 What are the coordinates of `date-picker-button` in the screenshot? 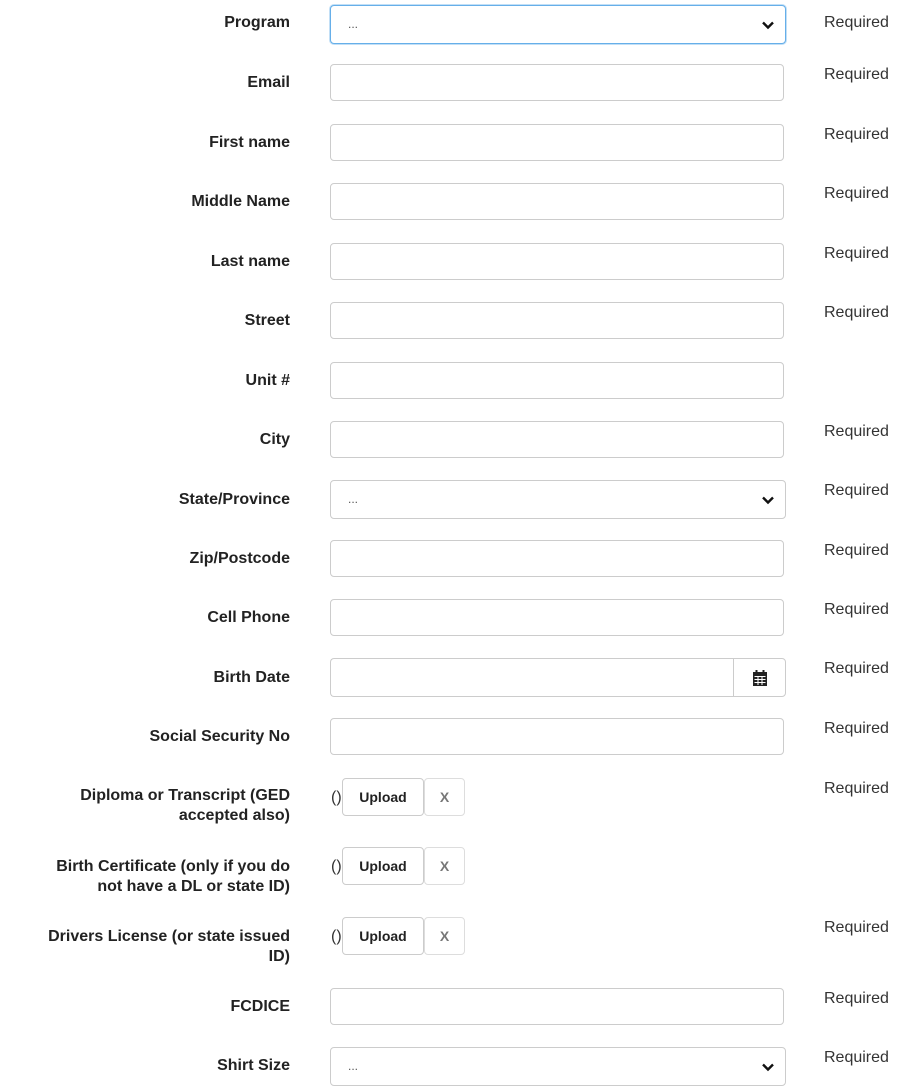 It's located at (759, 677).